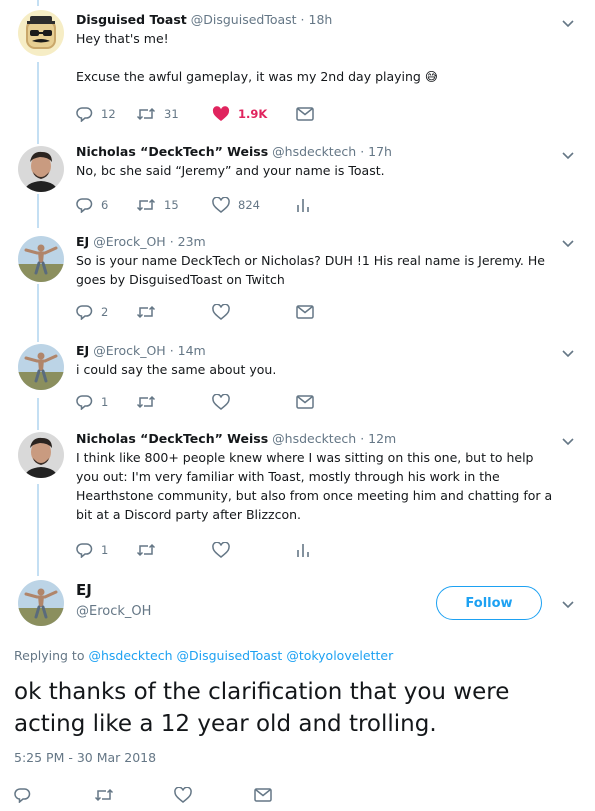  Describe the element at coordinates (339, 655) in the screenshot. I see `mention-link: @tokyoloveletter` at that location.